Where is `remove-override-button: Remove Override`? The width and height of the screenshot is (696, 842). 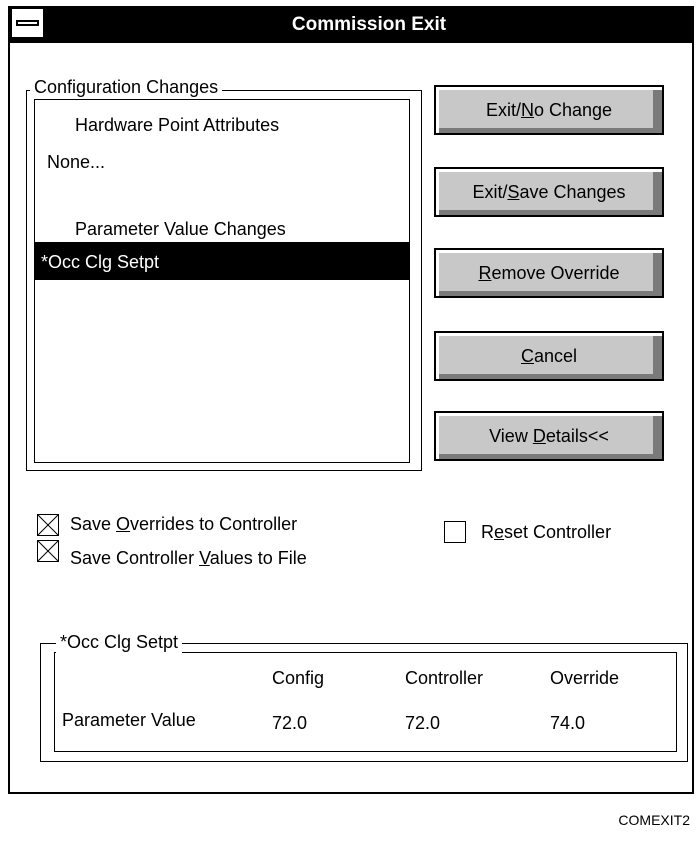 remove-override-button: Remove Override is located at coordinates (549, 273).